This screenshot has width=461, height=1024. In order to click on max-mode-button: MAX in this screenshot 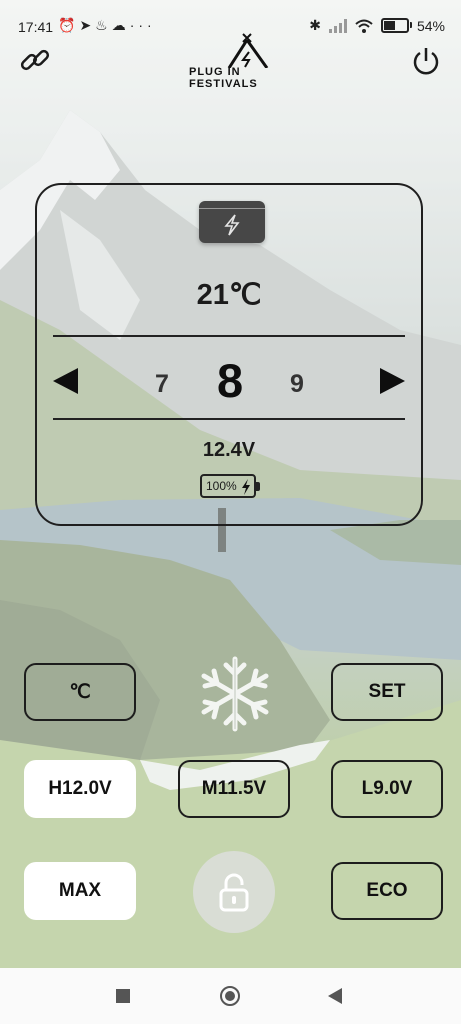, I will do `click(80, 891)`.